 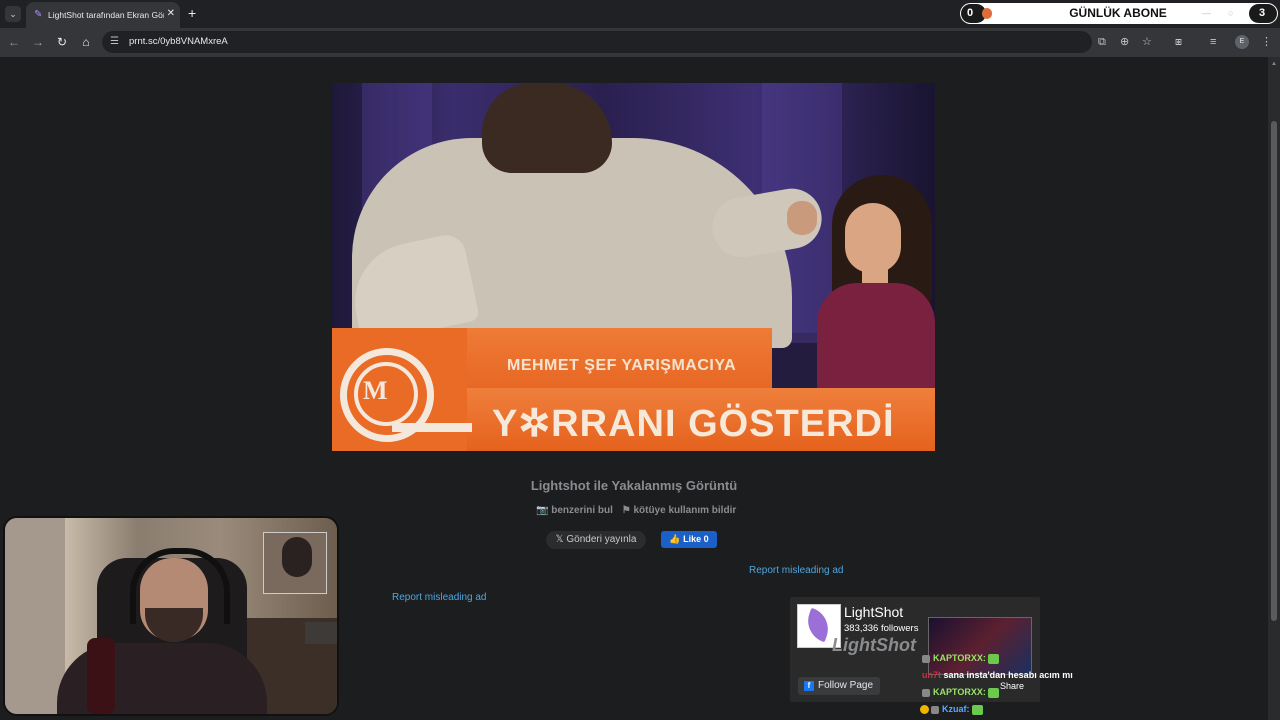 What do you see at coordinates (956, 709) in the screenshot?
I see `chat-username: Kzuaf:` at bounding box center [956, 709].